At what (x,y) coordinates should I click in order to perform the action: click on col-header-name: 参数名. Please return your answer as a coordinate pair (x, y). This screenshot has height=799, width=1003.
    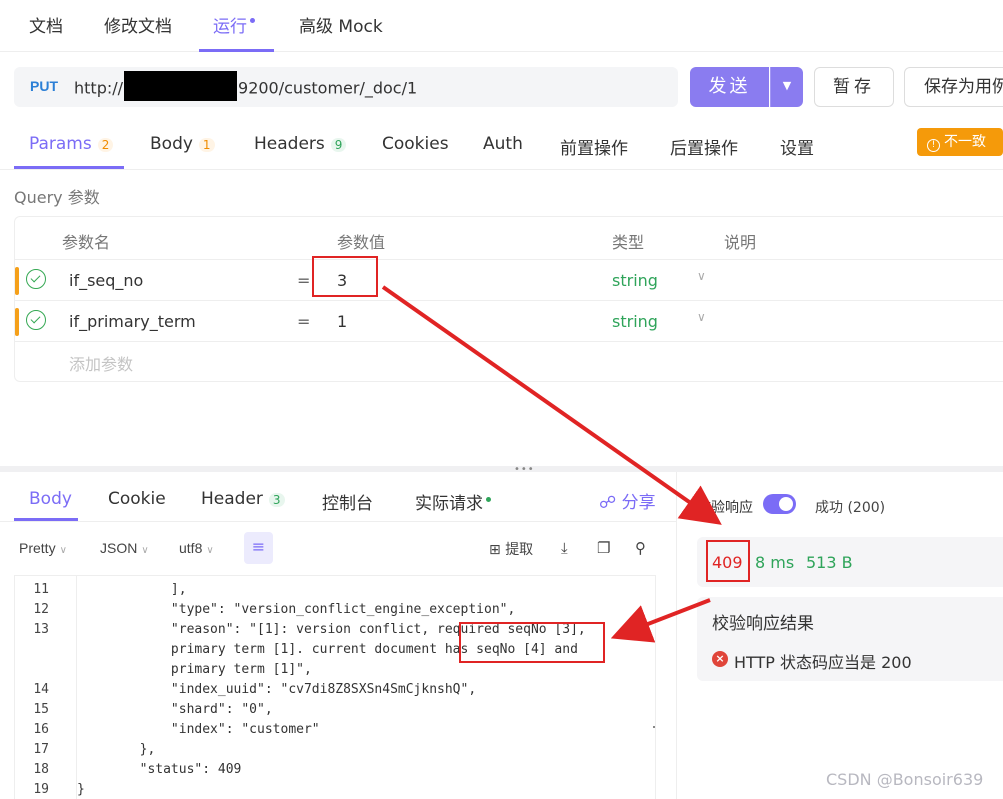
    Looking at the image, I should click on (86, 242).